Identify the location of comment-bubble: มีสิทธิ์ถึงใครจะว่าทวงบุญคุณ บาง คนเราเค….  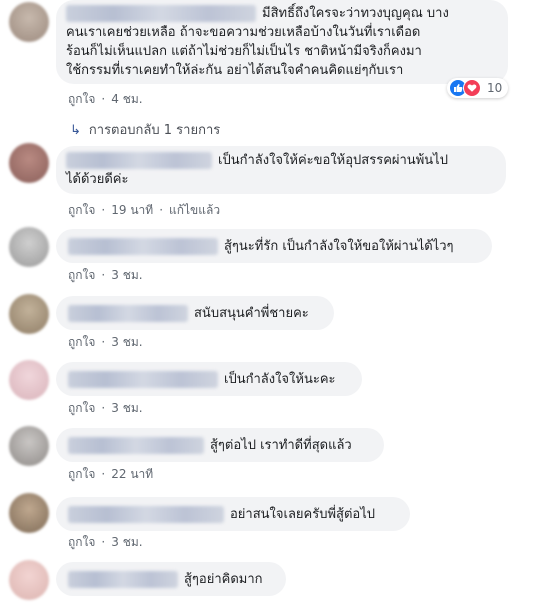
(282, 42).